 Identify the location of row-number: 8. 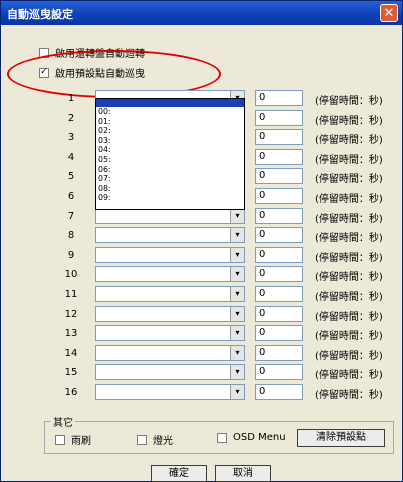
(71, 236).